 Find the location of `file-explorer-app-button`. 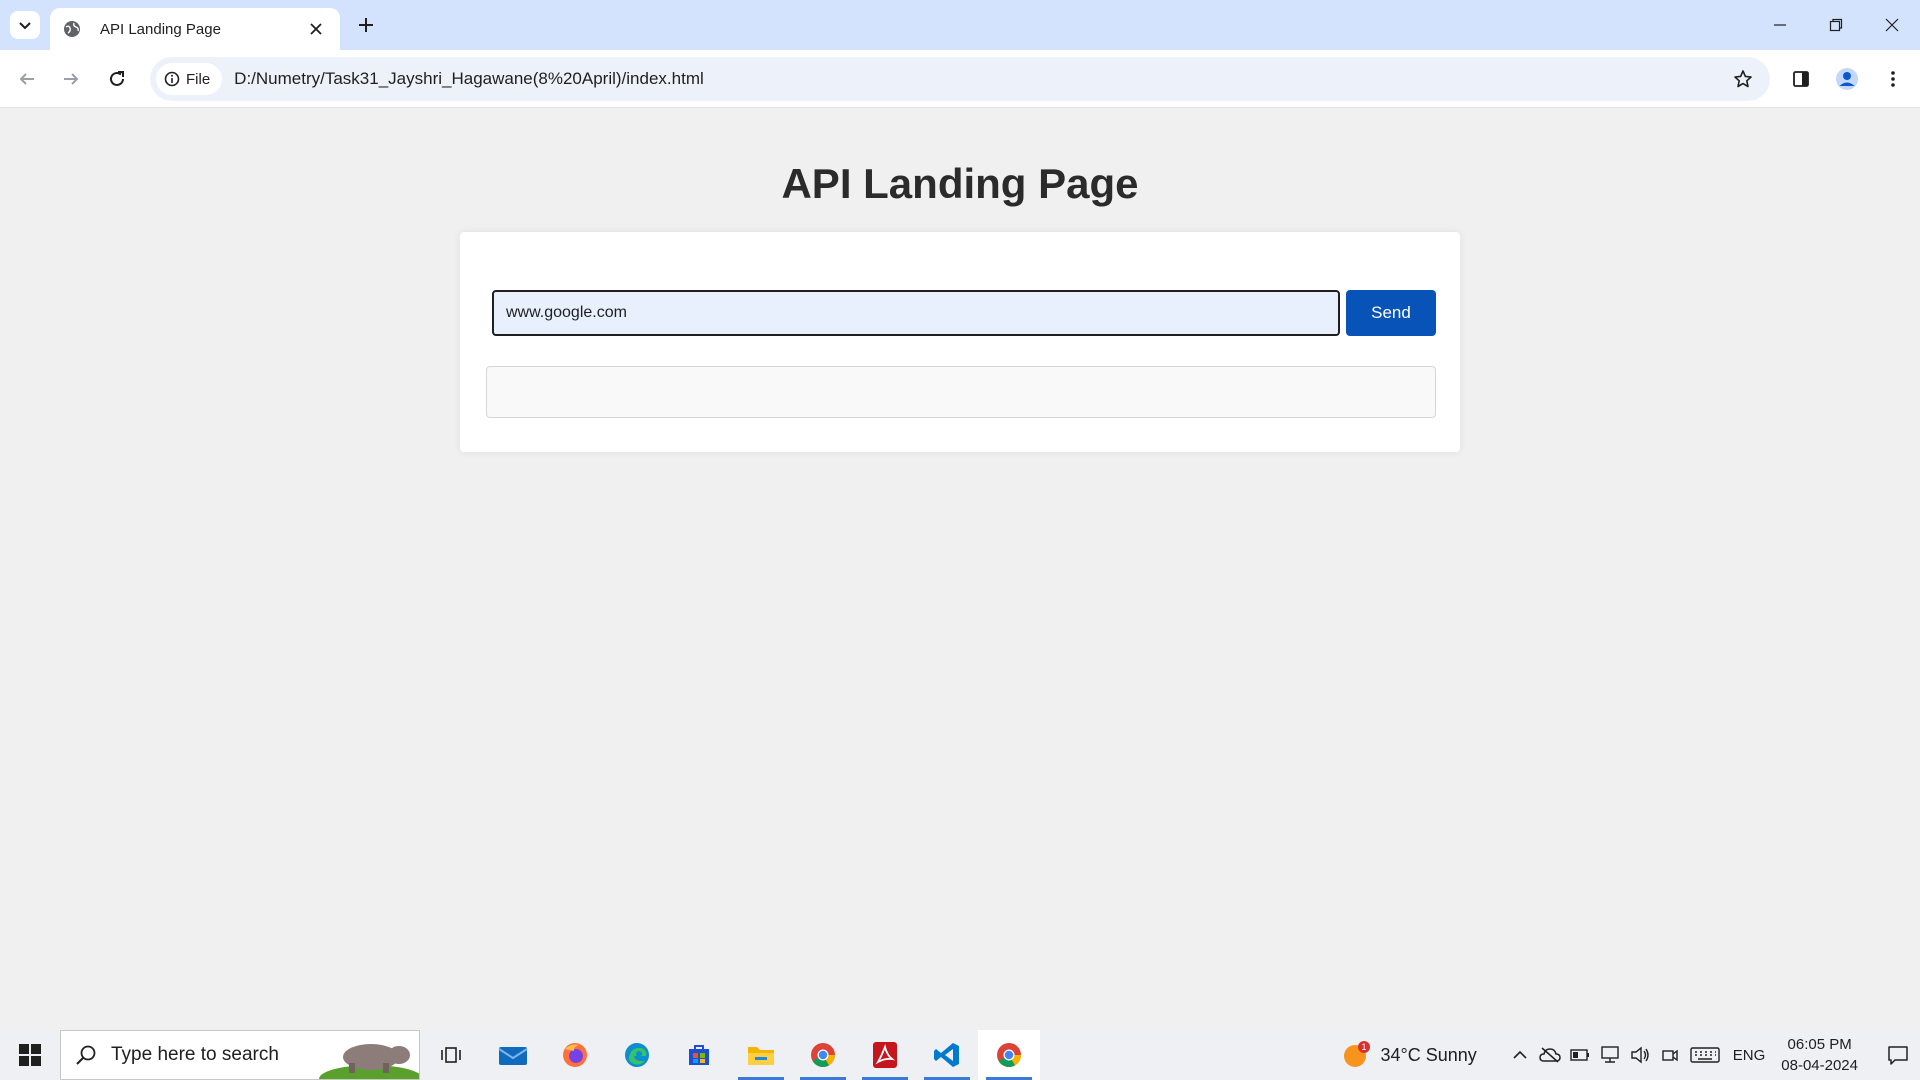

file-explorer-app-button is located at coordinates (761, 1055).